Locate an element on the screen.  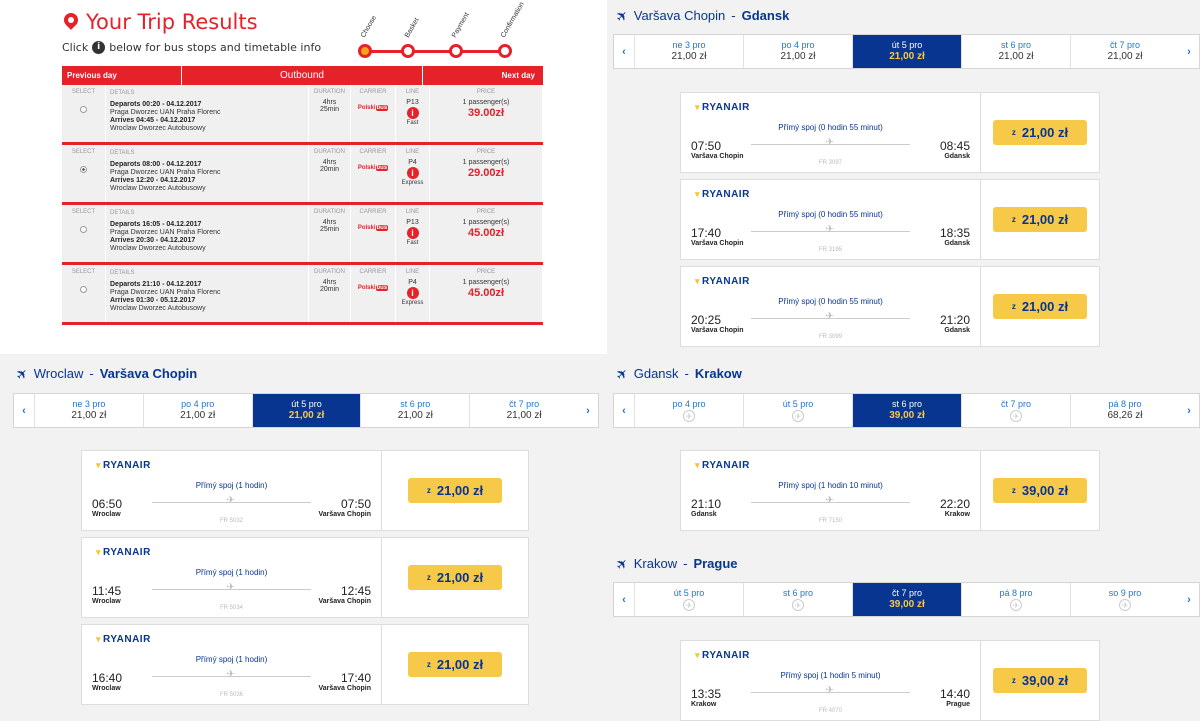
date-label: čt 7 pro is located at coordinates (906, 593).